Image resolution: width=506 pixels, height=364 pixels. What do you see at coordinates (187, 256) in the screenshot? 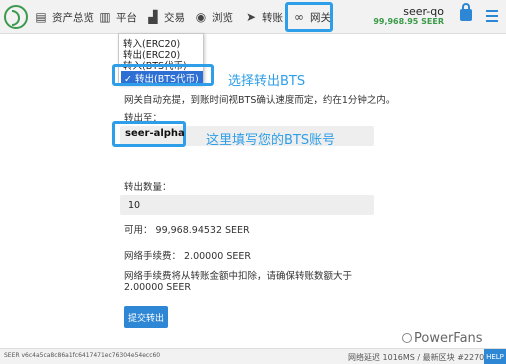
I see `network-fee: 网络手续费： 2.00000 SEER` at bounding box center [187, 256].